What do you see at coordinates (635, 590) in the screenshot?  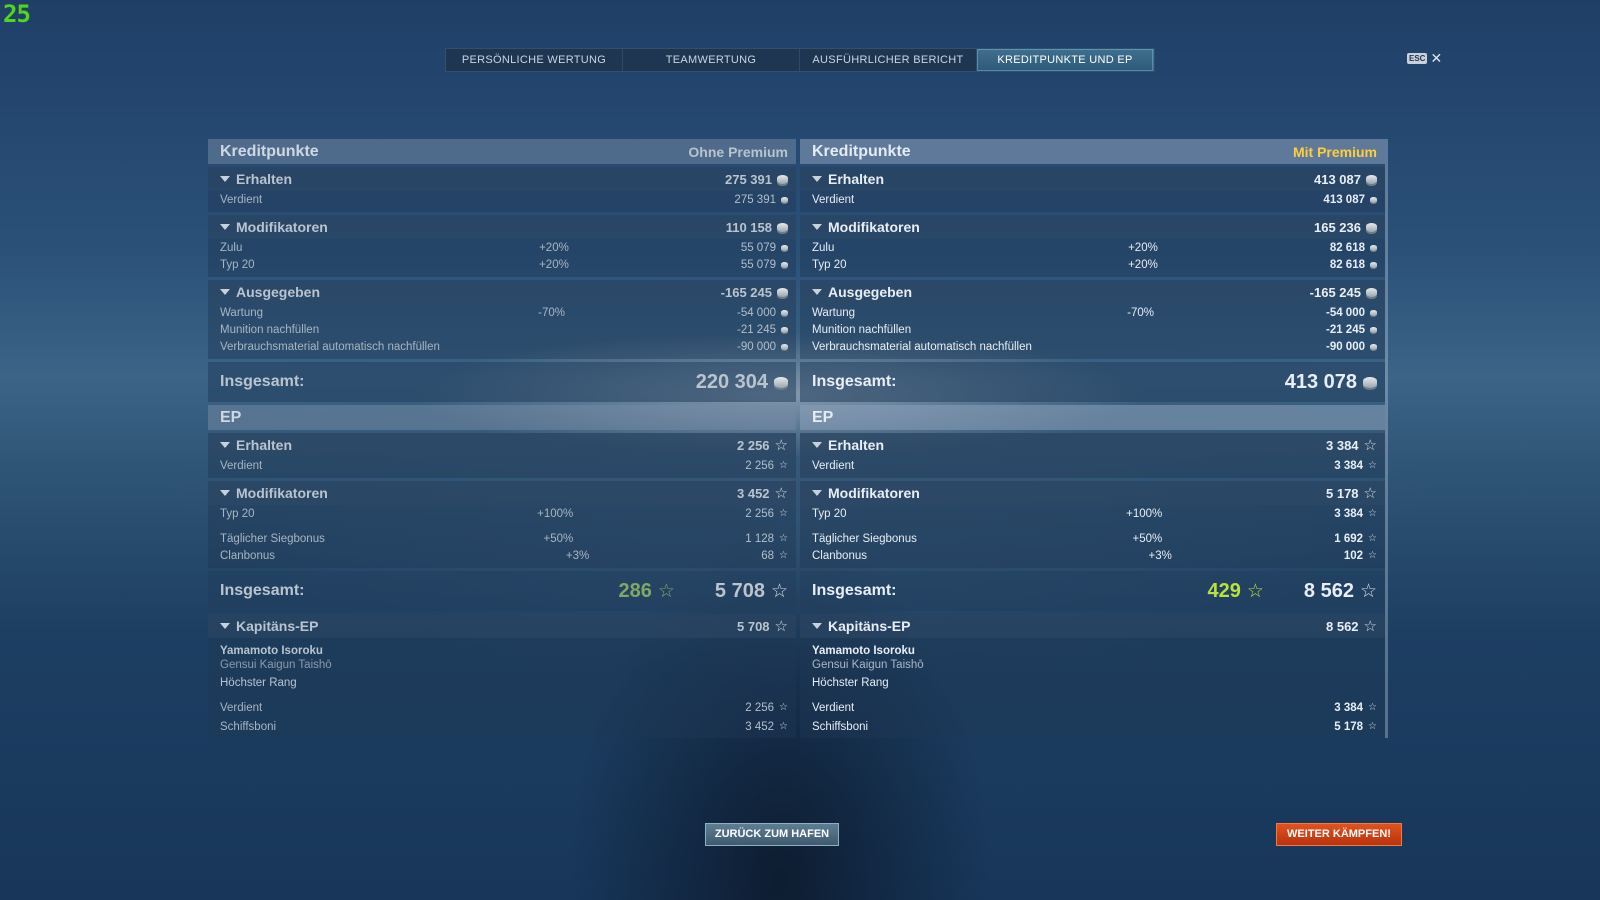 I see `base-xp-value: 286` at bounding box center [635, 590].